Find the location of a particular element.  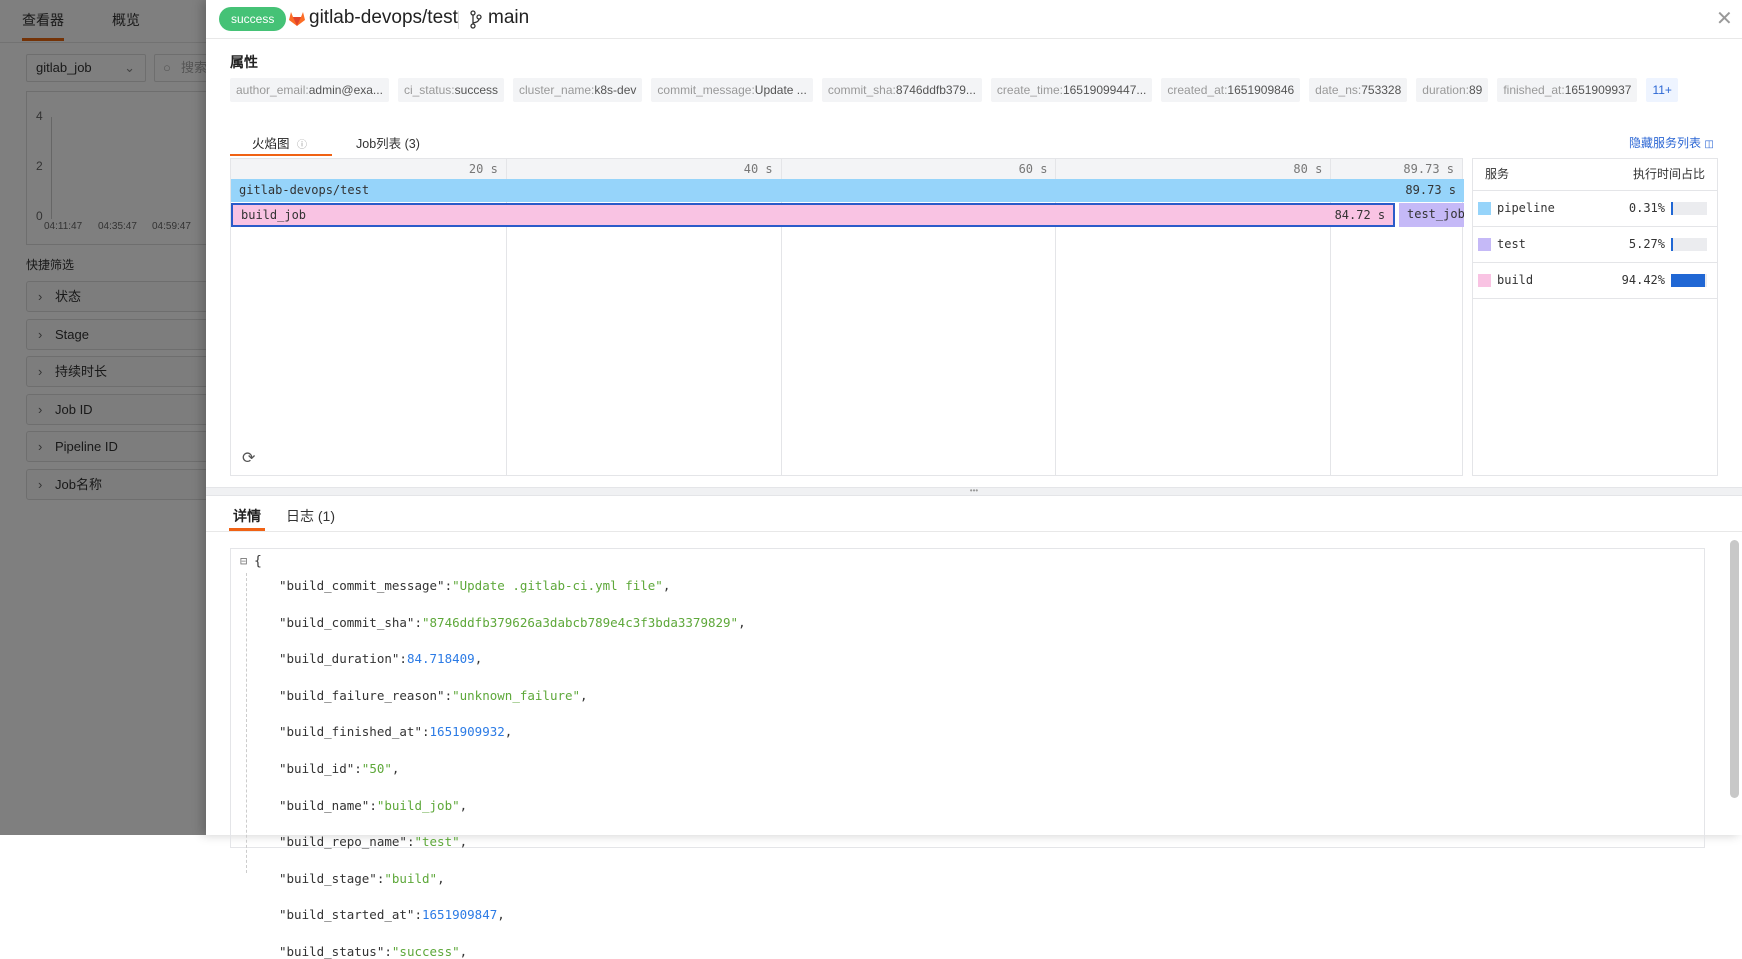

more-attributes-button: 11+ is located at coordinates (1662, 90).